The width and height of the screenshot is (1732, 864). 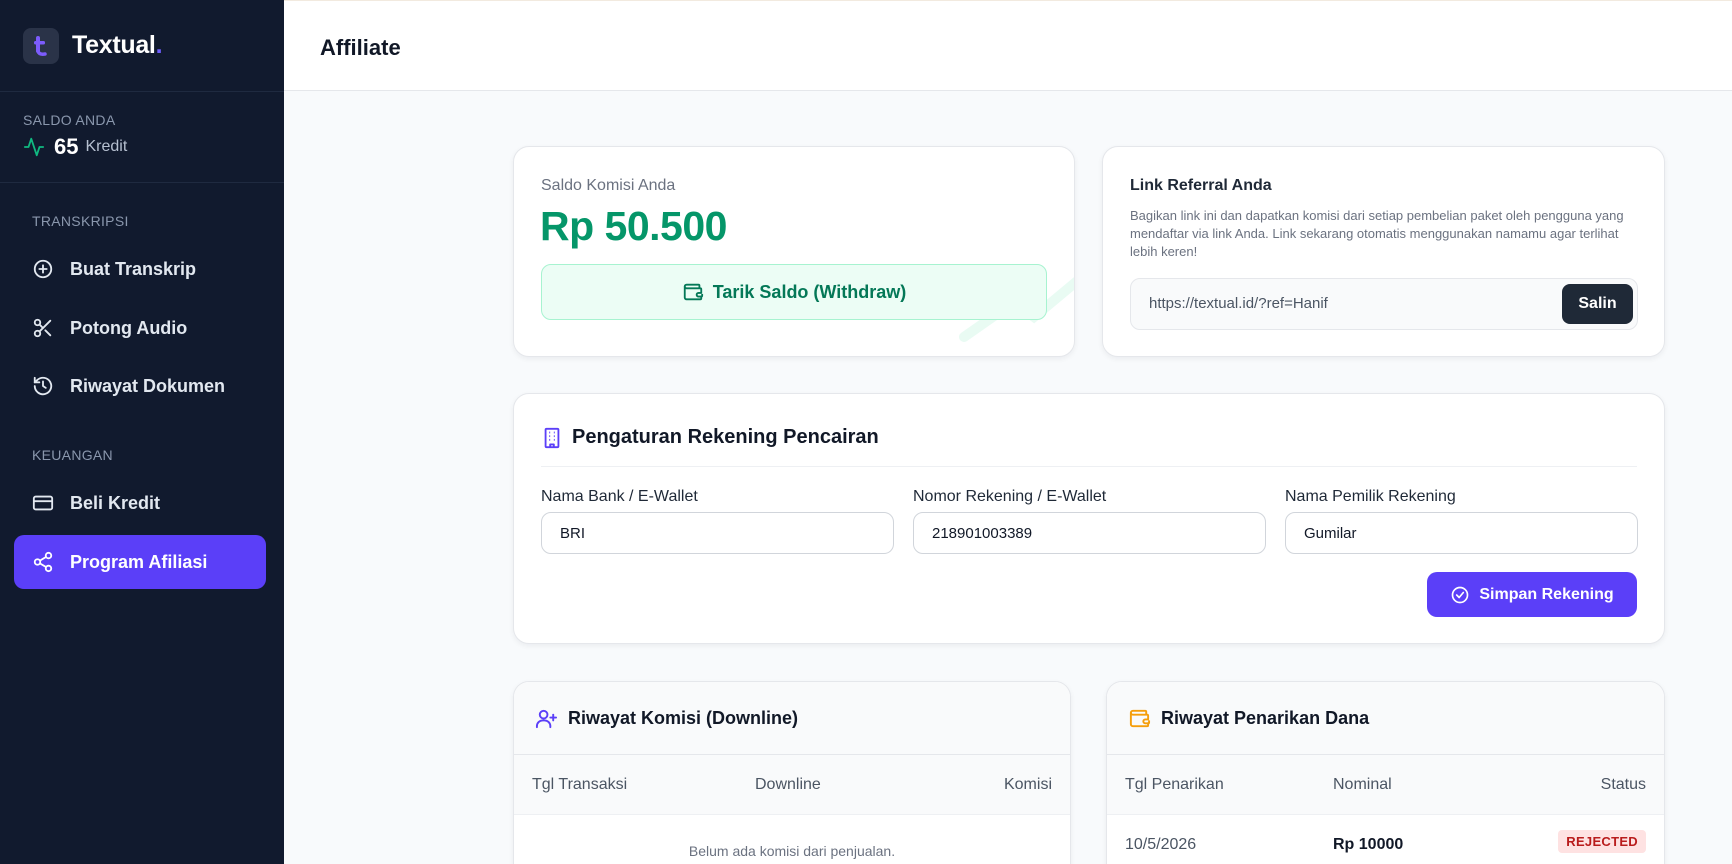 I want to click on nav-item-riwayat-dokumen: Riwayat Dokumen, so click(x=140, y=386).